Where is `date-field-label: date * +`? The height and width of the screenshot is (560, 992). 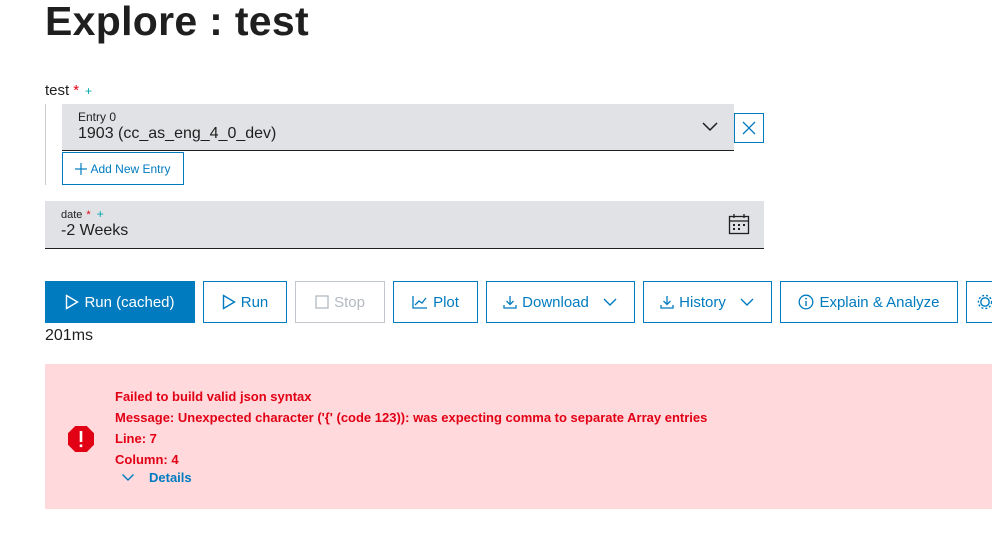
date-field-label: date * + is located at coordinates (82, 214).